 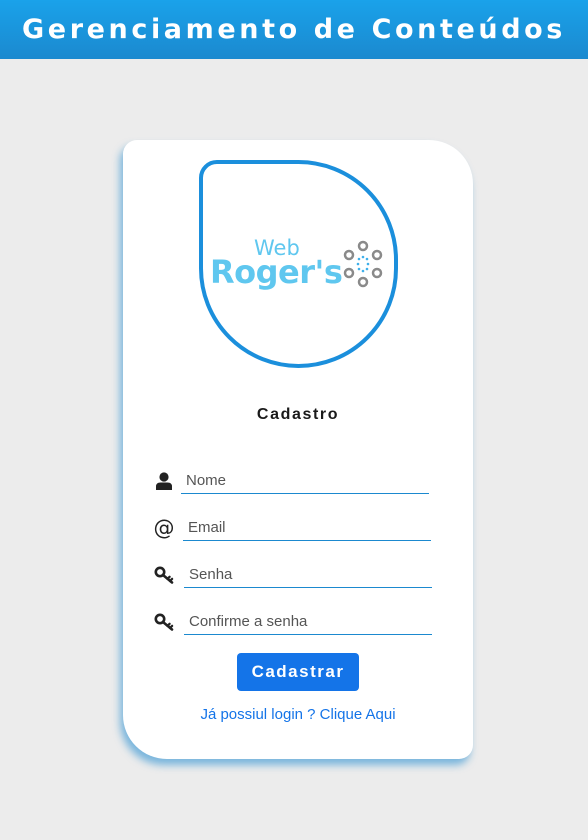 I want to click on confirm-password-field, so click(x=293, y=622).